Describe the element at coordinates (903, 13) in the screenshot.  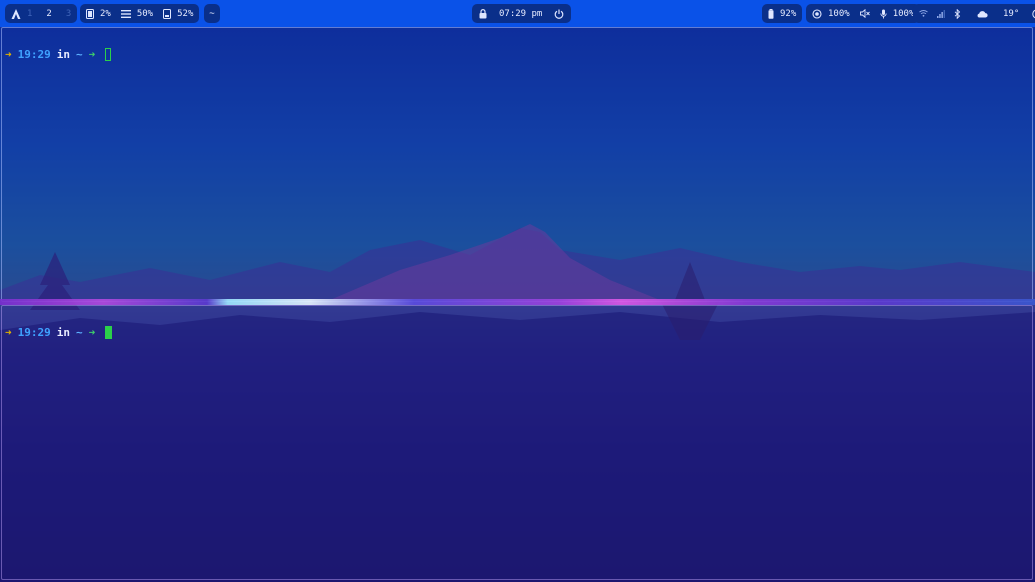
I see `volume-level: 100%` at that location.